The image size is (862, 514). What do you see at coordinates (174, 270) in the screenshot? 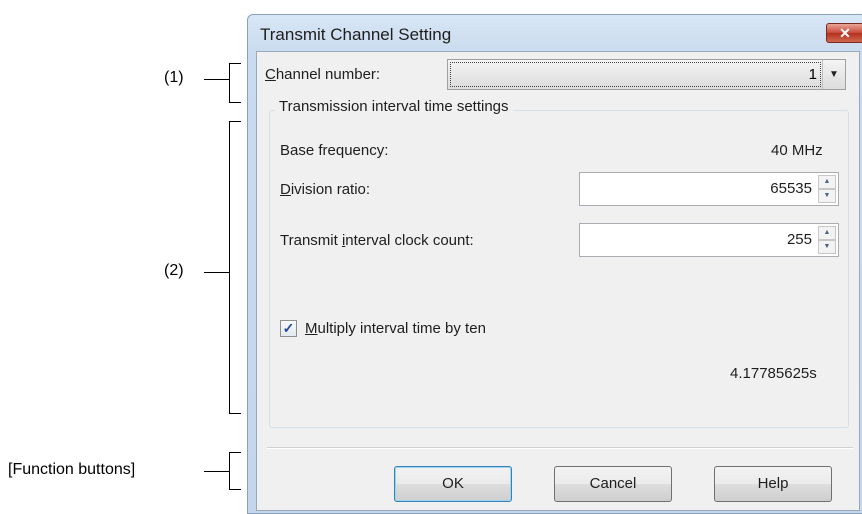
I see `annotation-label-2: (2)` at bounding box center [174, 270].